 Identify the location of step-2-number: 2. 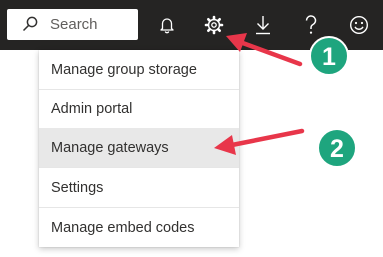
(337, 149).